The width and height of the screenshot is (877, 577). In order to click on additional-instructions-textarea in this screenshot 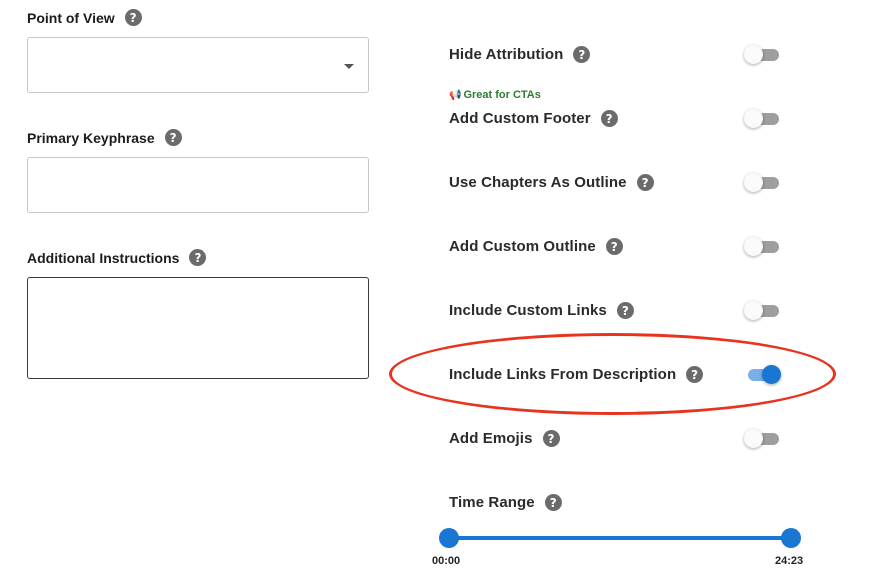, I will do `click(198, 328)`.